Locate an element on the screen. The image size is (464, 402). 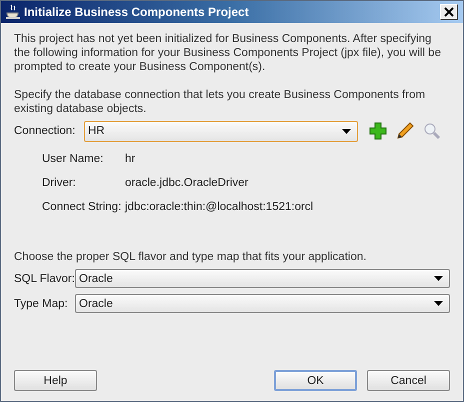
add-icon is located at coordinates (378, 131).